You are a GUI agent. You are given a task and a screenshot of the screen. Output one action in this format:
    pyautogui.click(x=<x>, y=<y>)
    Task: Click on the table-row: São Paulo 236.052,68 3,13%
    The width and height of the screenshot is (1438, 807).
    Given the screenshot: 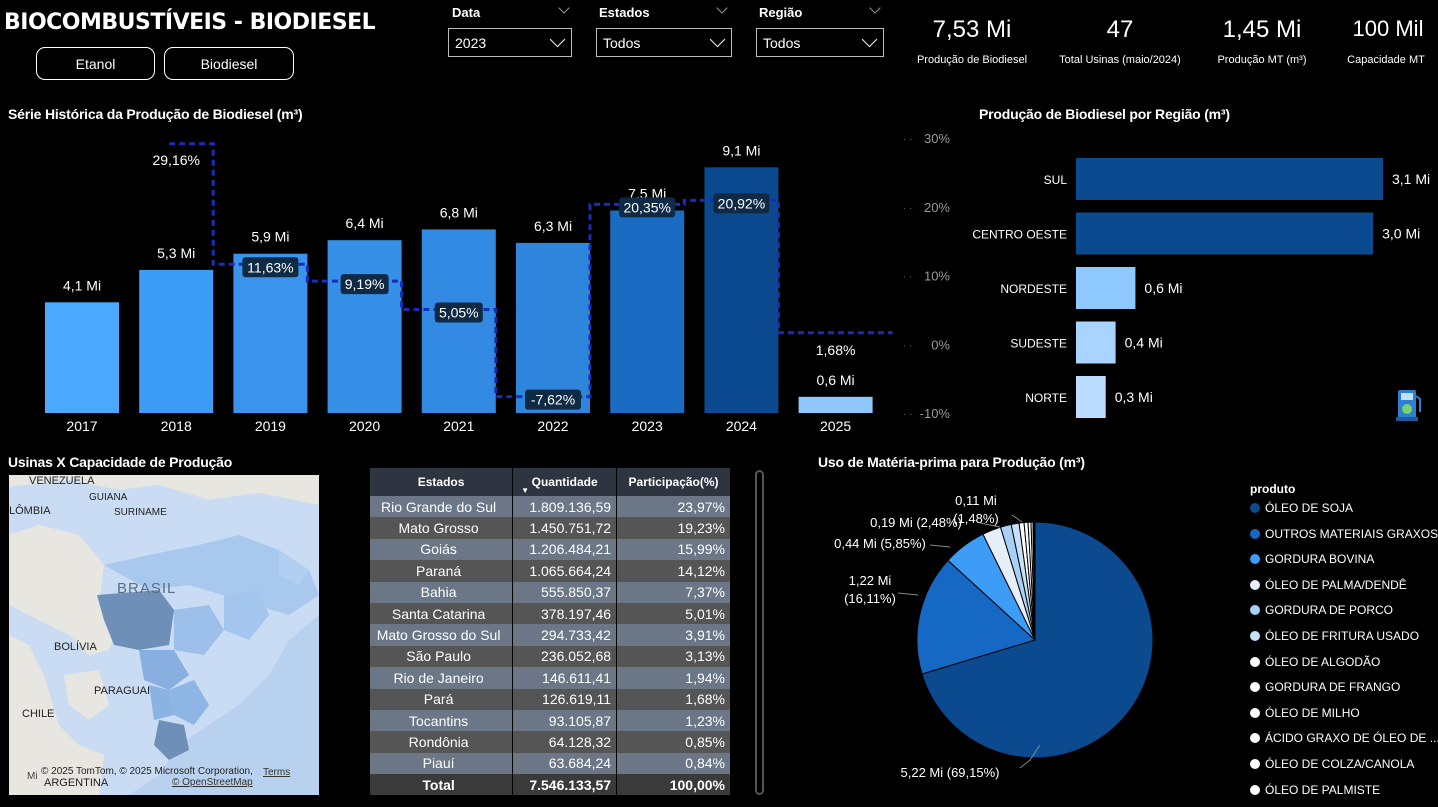 What is the action you would take?
    pyautogui.click(x=550, y=656)
    